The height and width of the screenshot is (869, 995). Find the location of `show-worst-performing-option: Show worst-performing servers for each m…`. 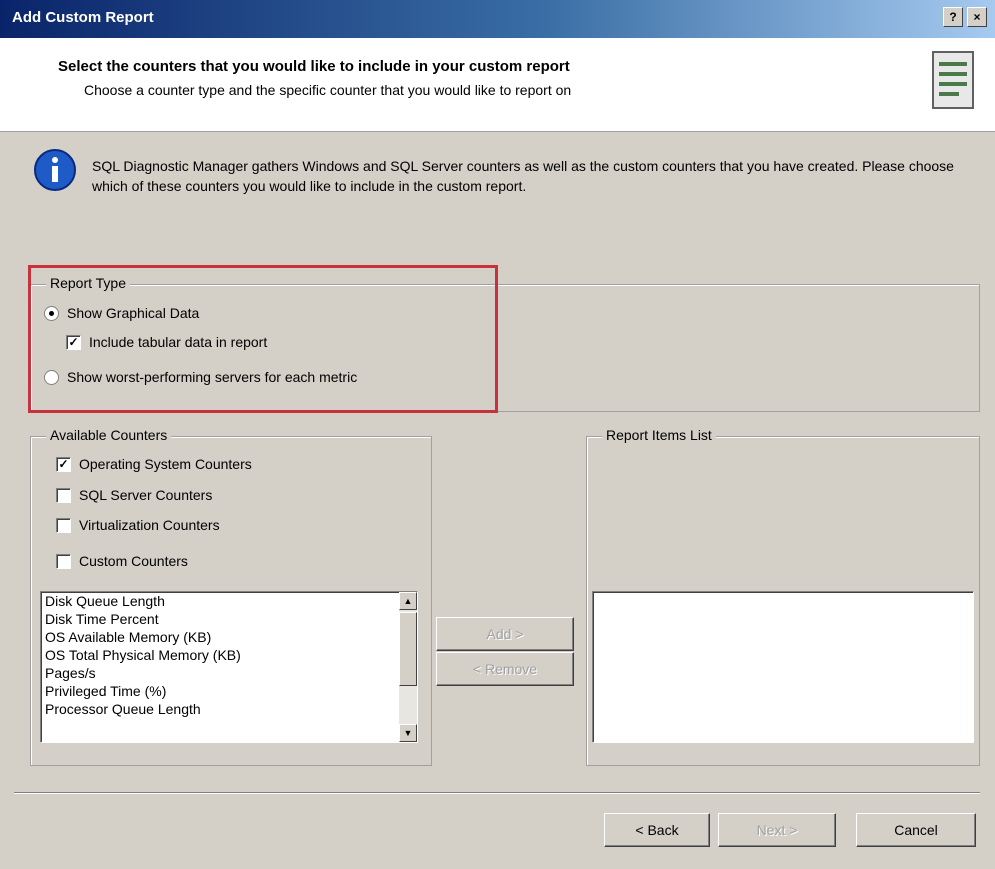

show-worst-performing-option: Show worst-performing servers for each m… is located at coordinates (200, 377).